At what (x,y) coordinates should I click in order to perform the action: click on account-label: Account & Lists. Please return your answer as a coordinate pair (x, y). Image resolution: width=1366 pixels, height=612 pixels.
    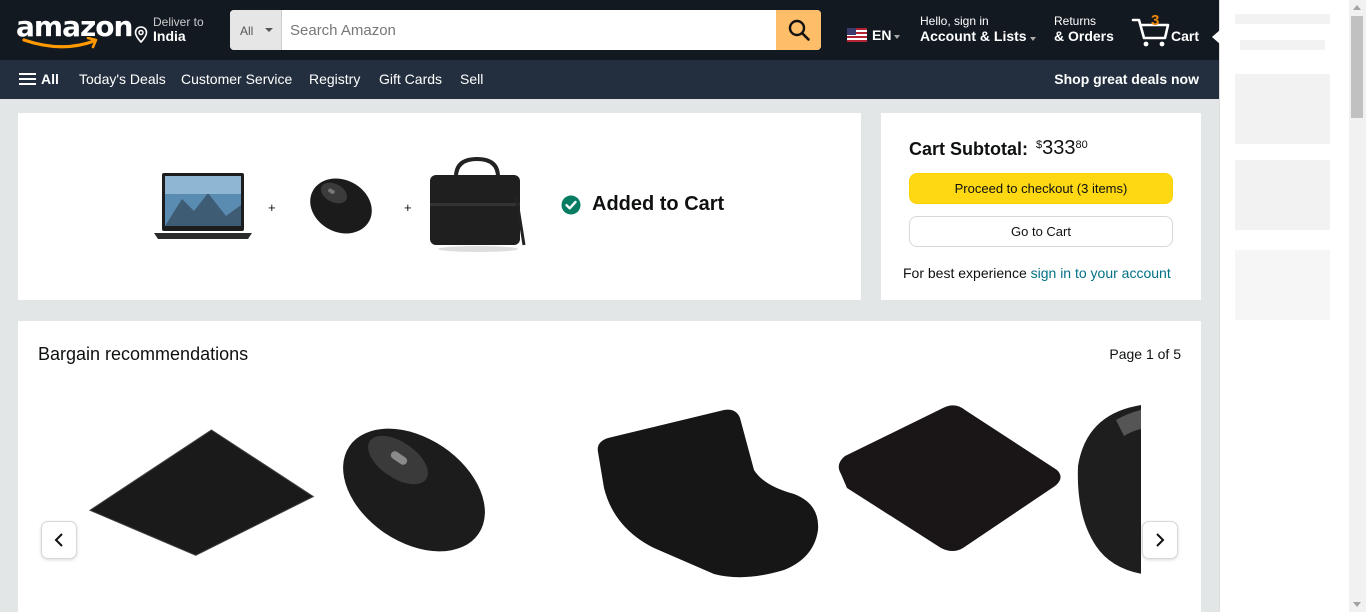
    Looking at the image, I should click on (978, 36).